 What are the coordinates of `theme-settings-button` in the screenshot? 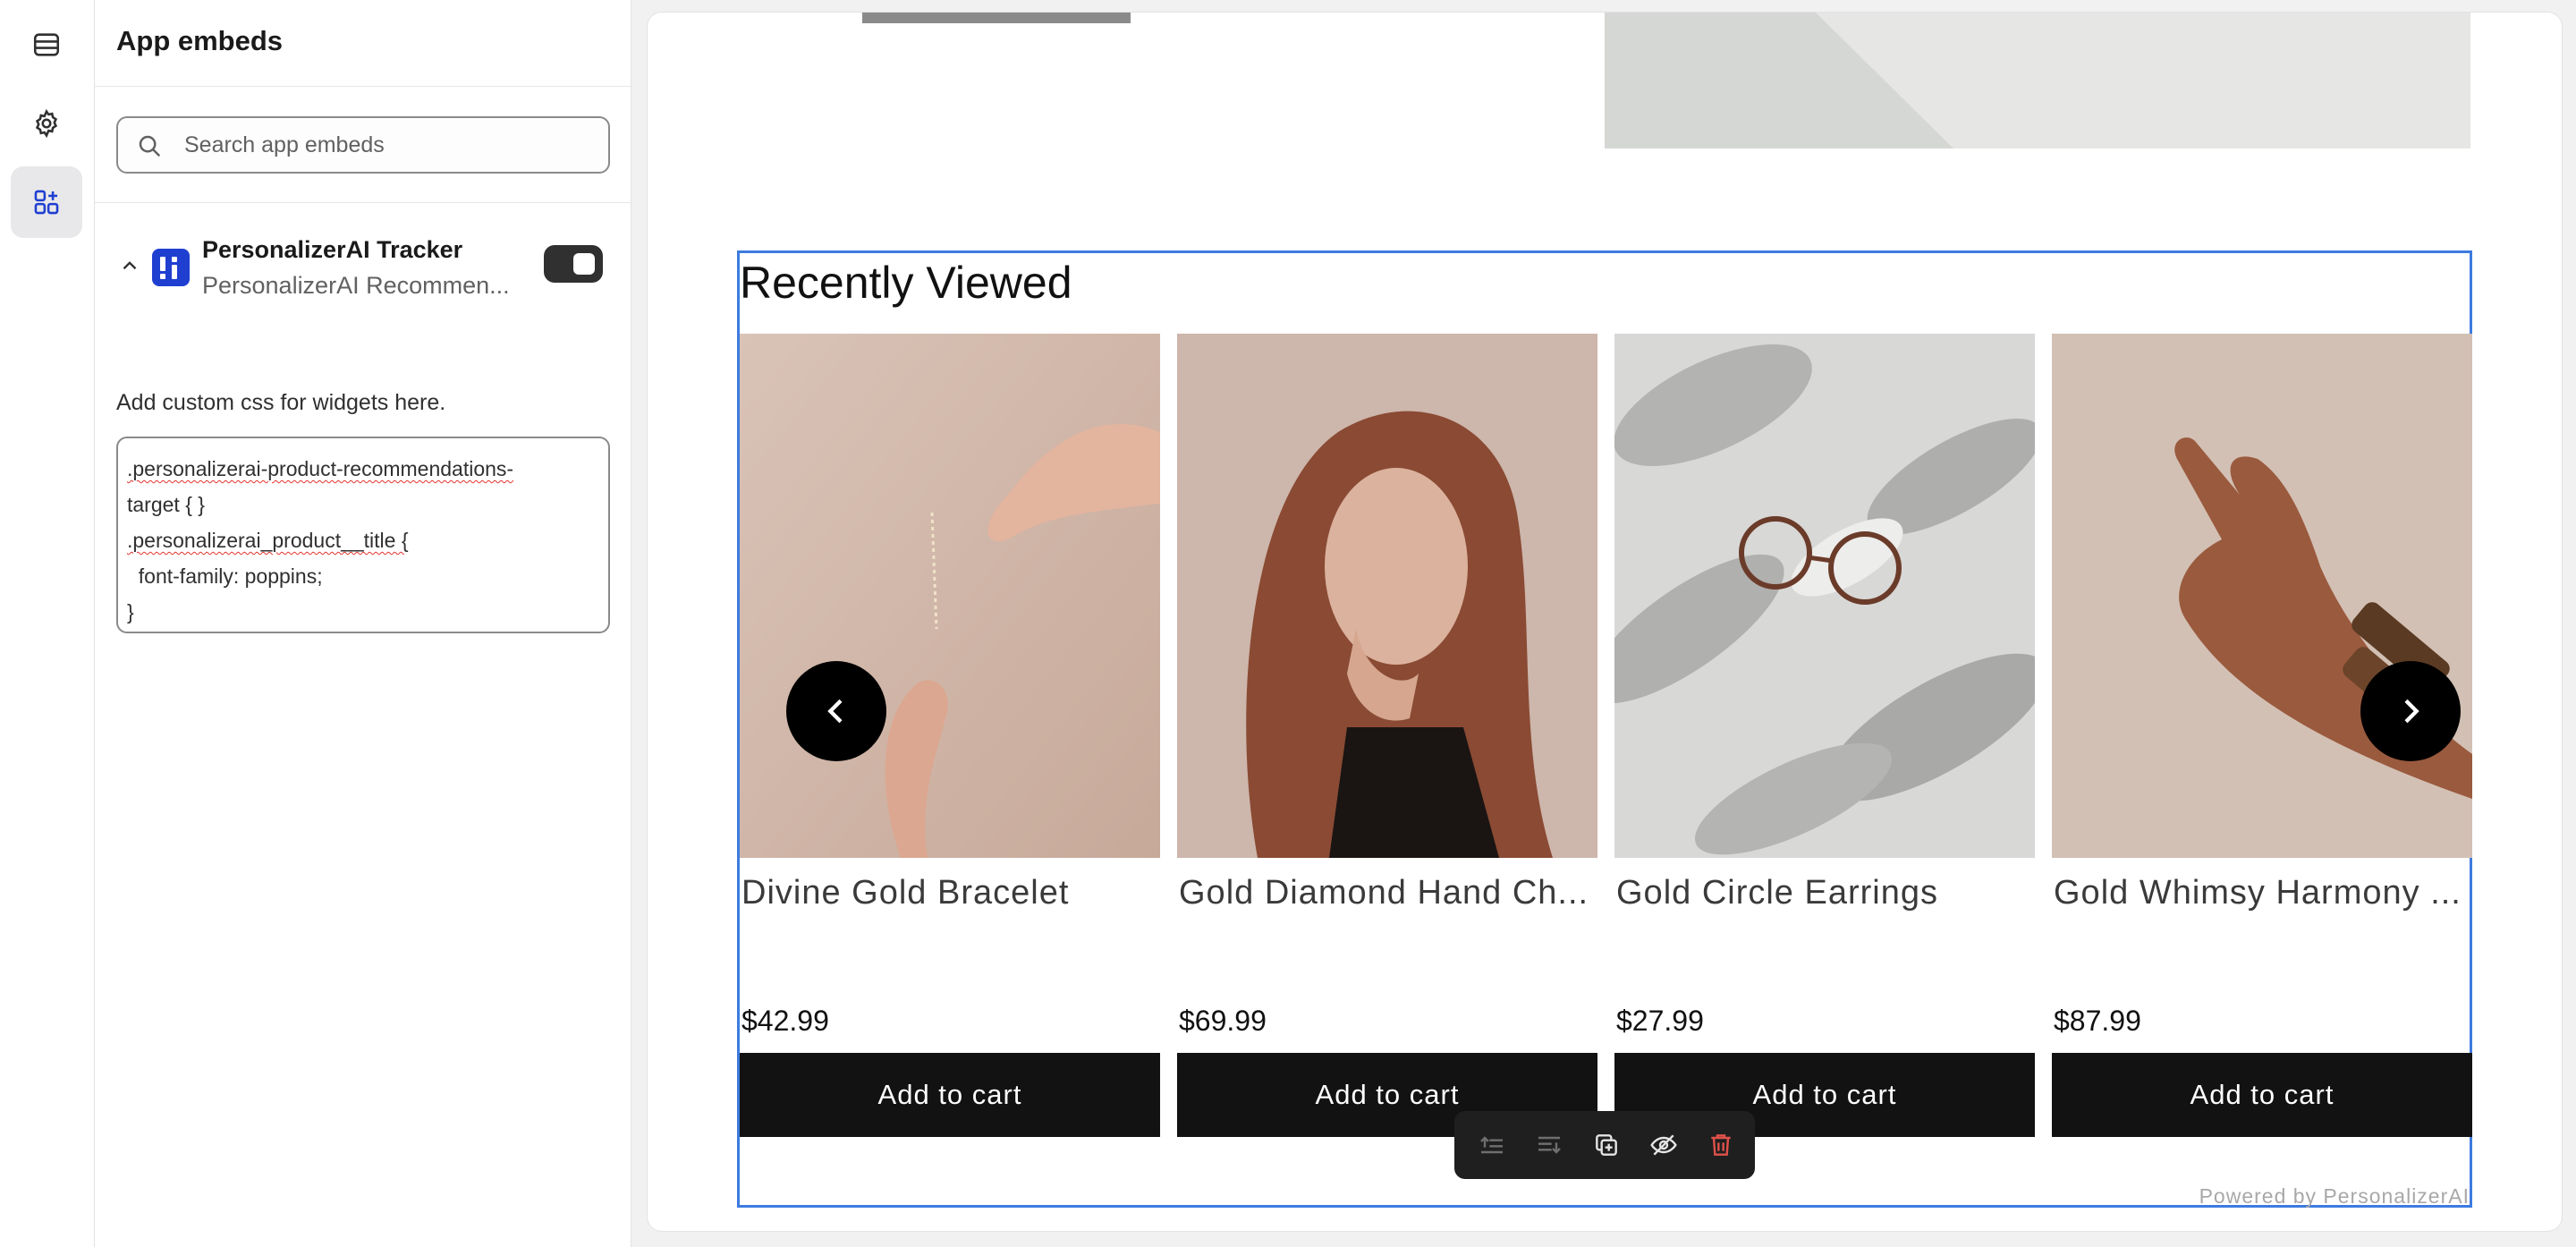 It's located at (46, 123).